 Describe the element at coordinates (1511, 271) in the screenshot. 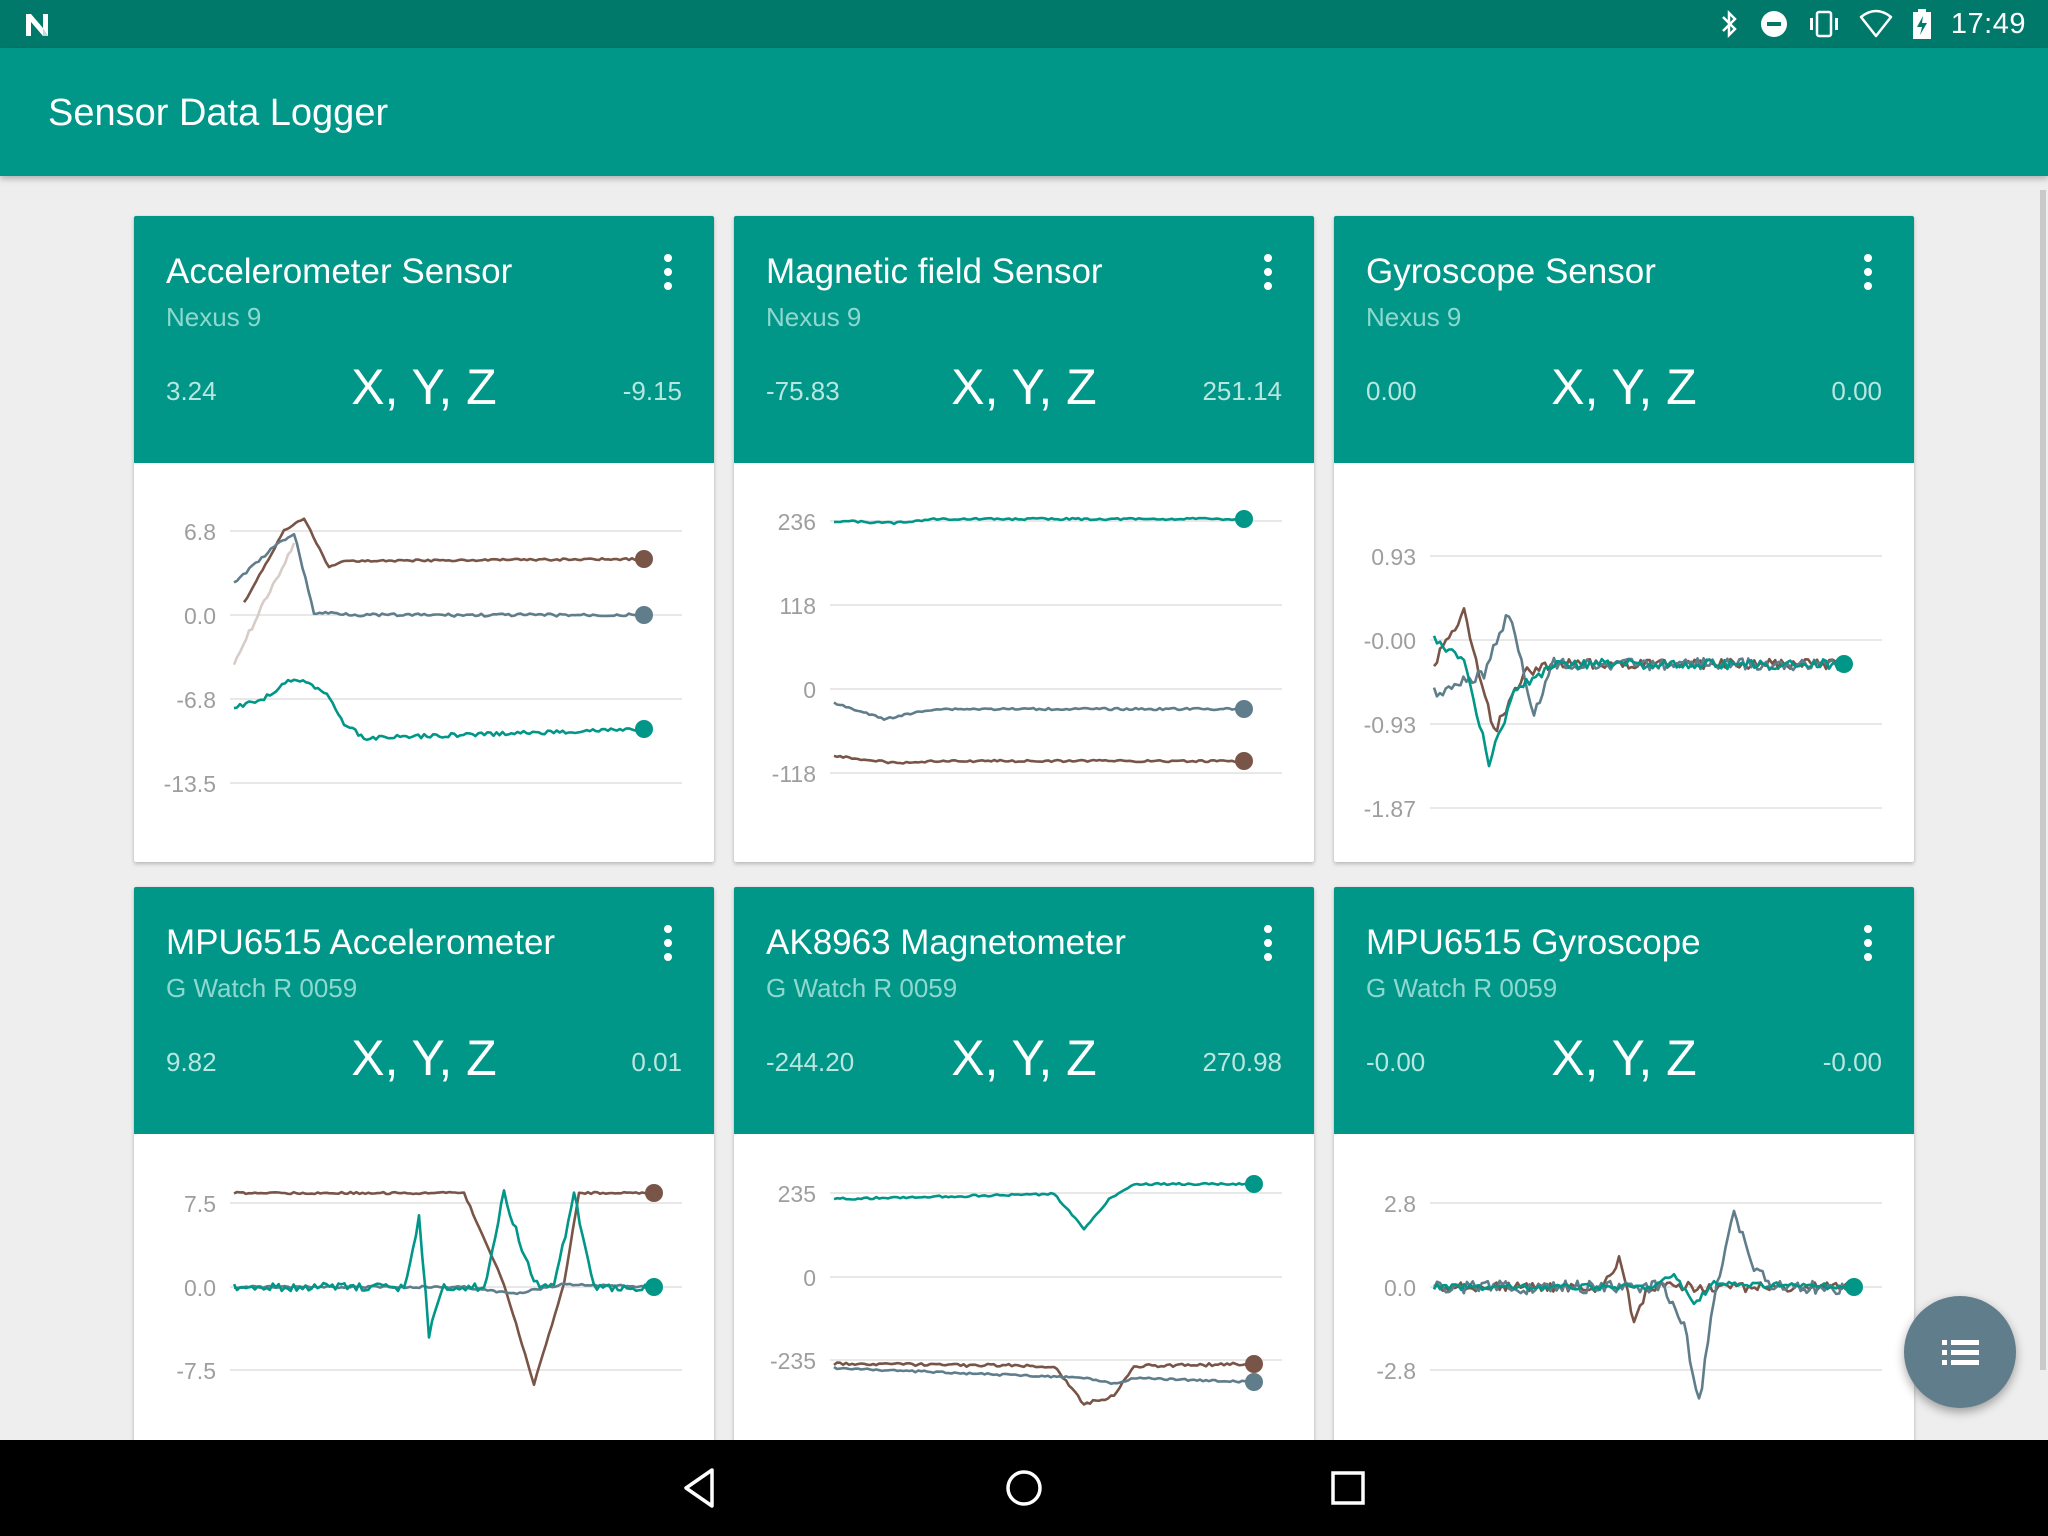

I see `card-title: Gyroscope Sensor` at that location.